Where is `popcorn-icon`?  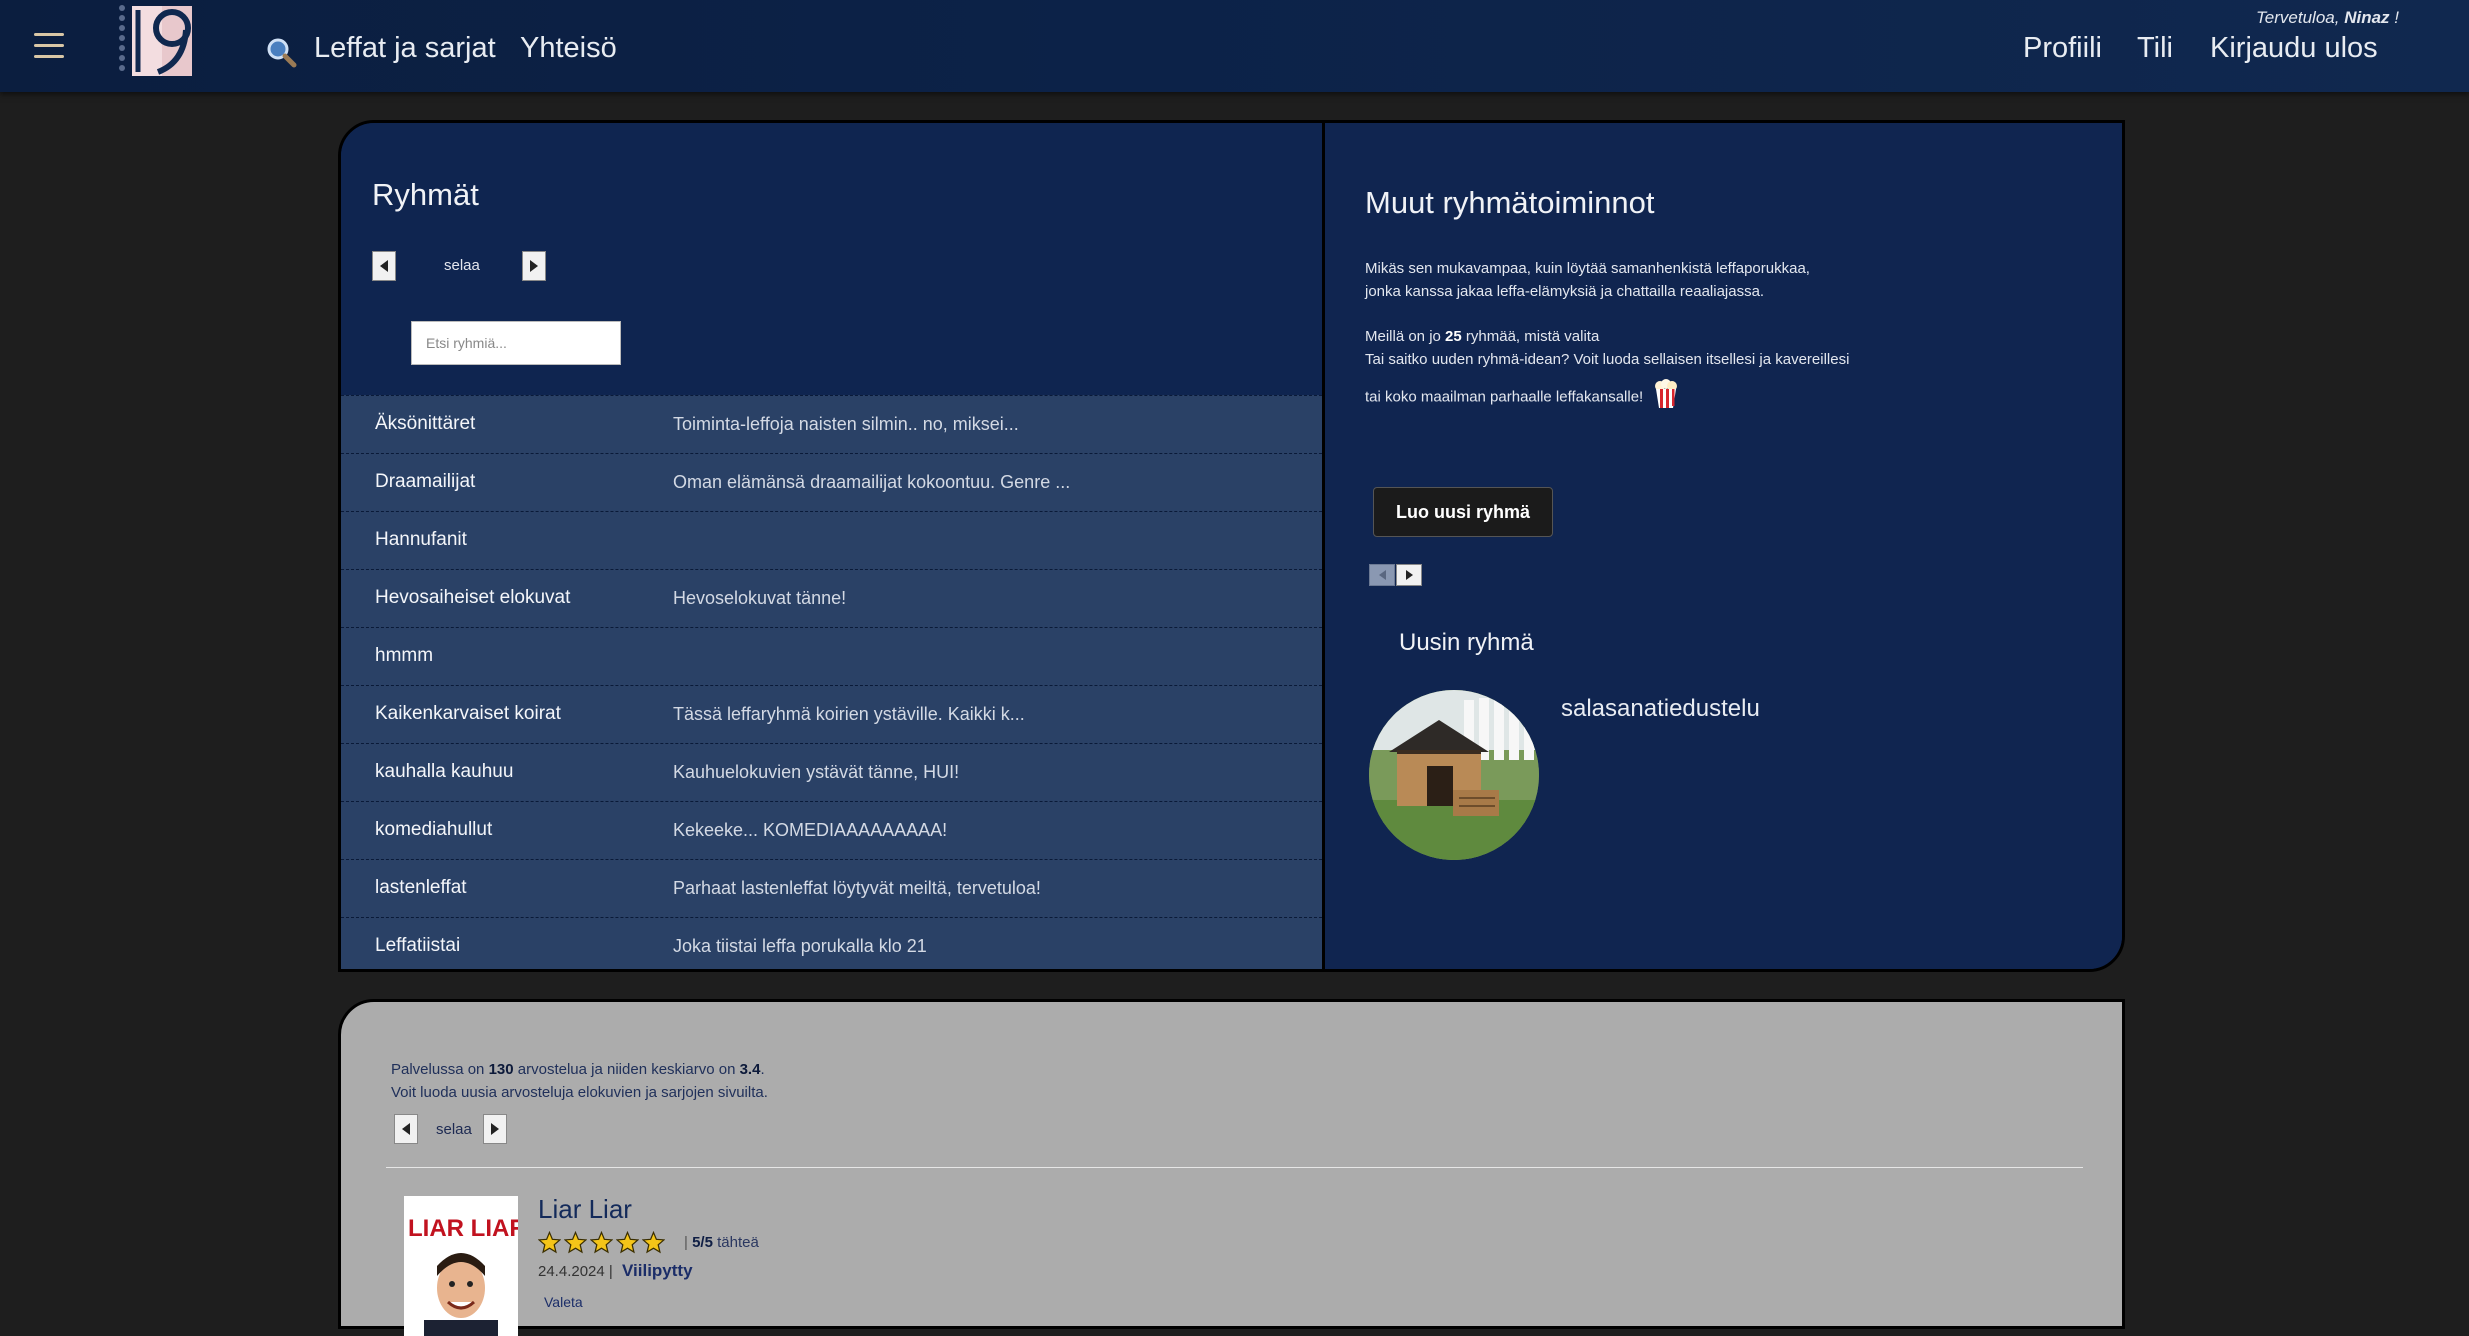 popcorn-icon is located at coordinates (1666, 397).